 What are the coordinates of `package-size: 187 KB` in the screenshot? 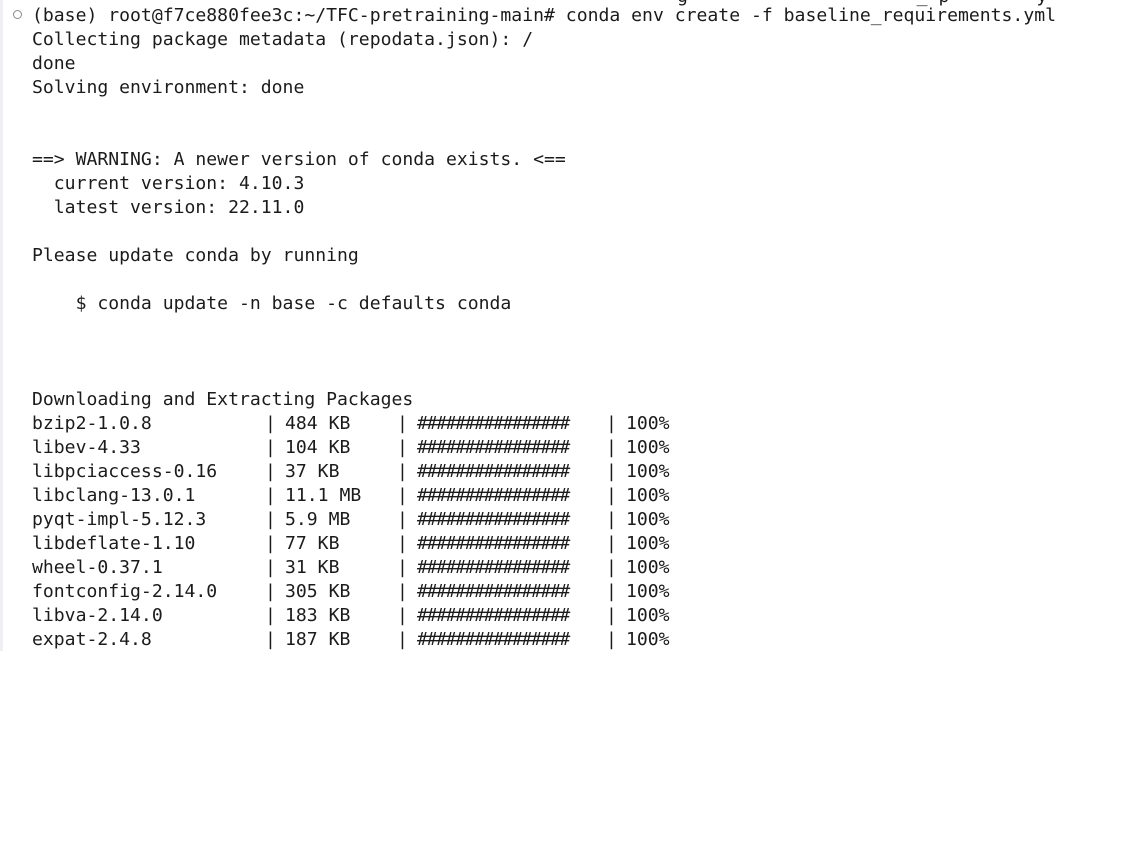 It's located at (318, 639).